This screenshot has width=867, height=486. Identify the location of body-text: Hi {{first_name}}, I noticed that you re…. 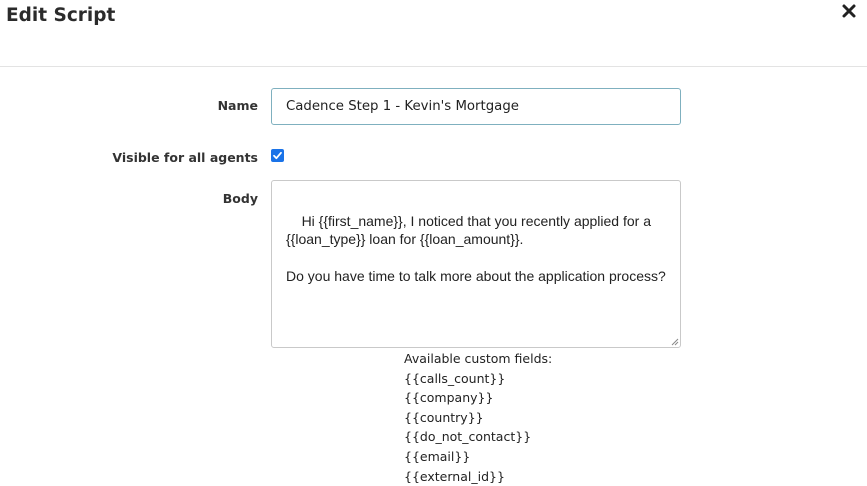
(476, 248).